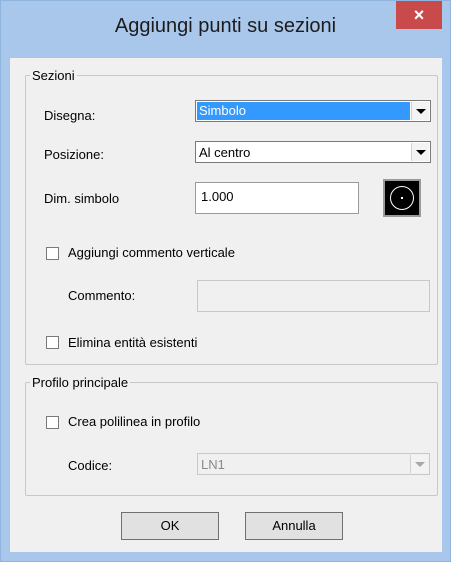  What do you see at coordinates (90, 465) in the screenshot?
I see `codice-label: Codice:` at bounding box center [90, 465].